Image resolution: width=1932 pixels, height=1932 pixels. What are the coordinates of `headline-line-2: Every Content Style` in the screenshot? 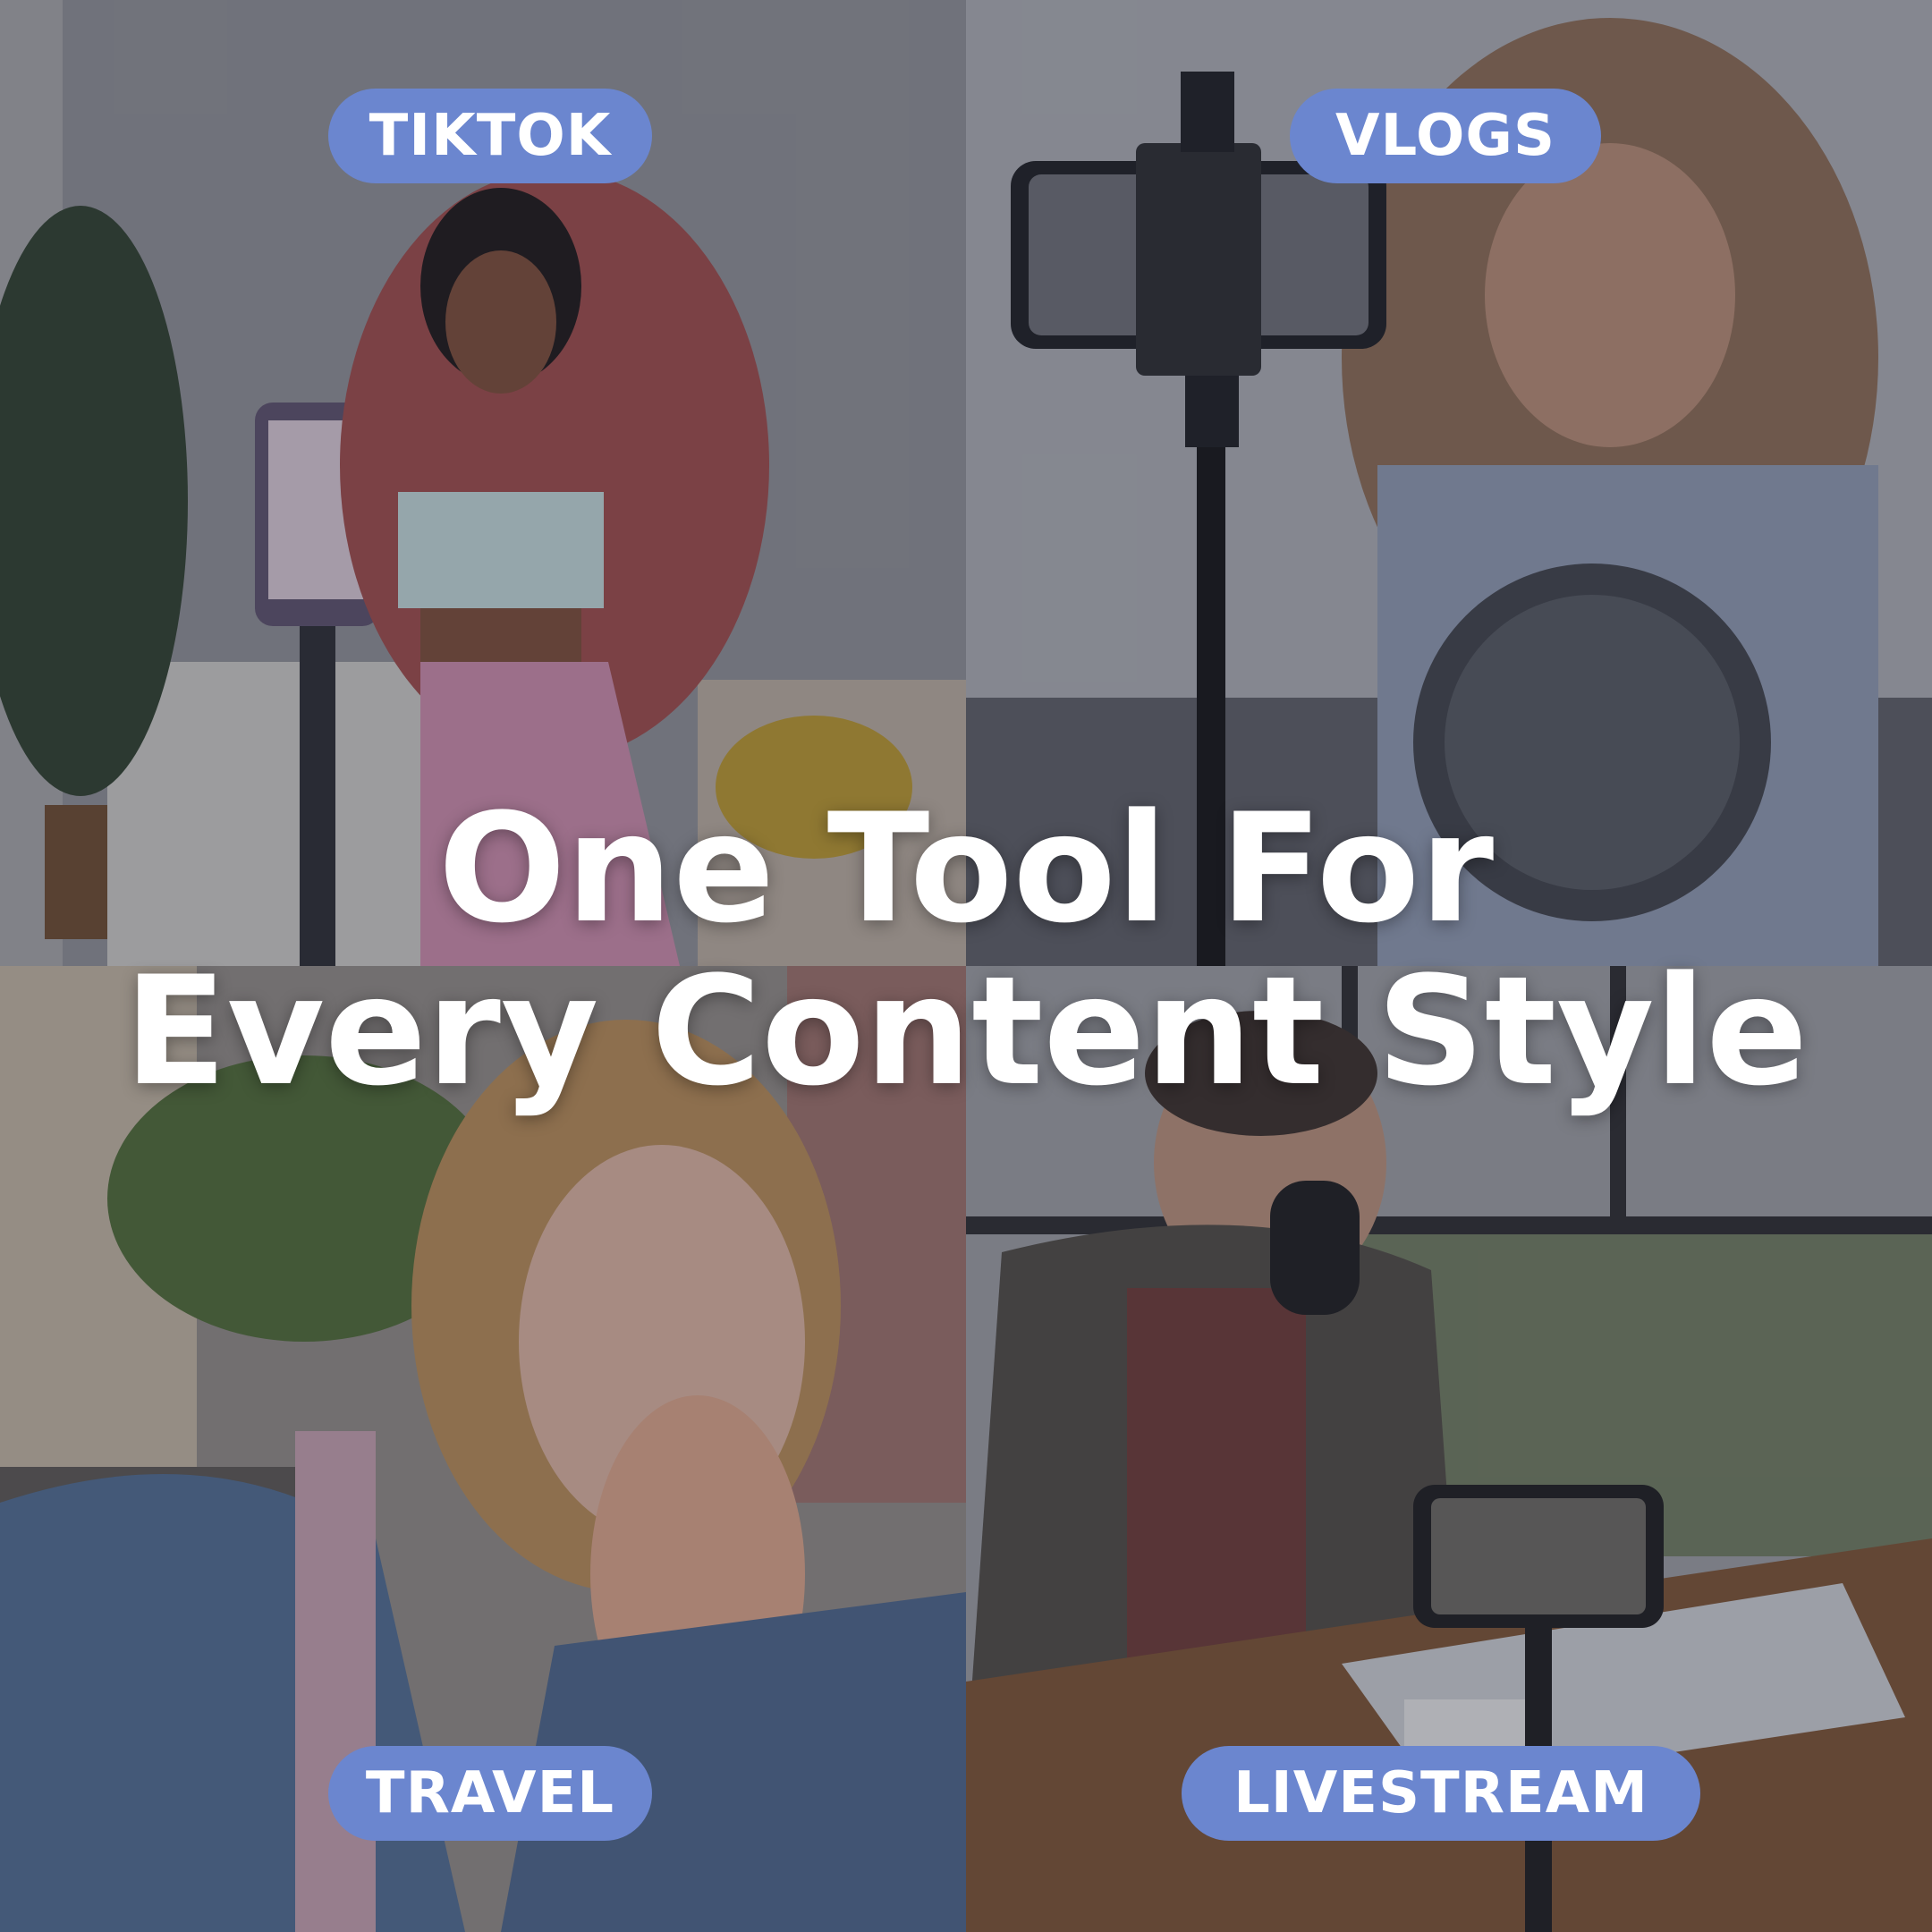 It's located at (966, 1031).